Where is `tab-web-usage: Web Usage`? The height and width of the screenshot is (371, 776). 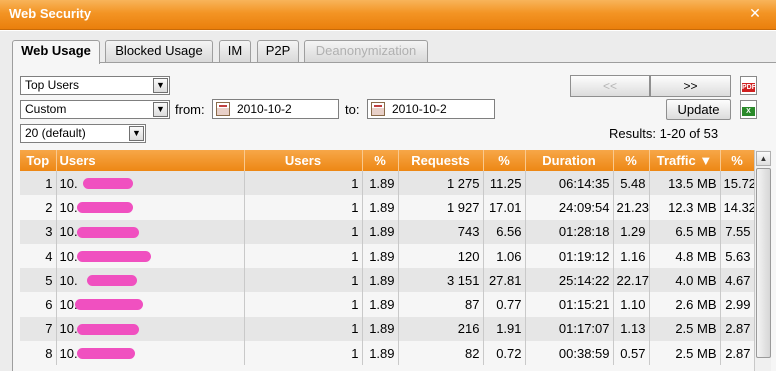
tab-web-usage: Web Usage is located at coordinates (56, 52).